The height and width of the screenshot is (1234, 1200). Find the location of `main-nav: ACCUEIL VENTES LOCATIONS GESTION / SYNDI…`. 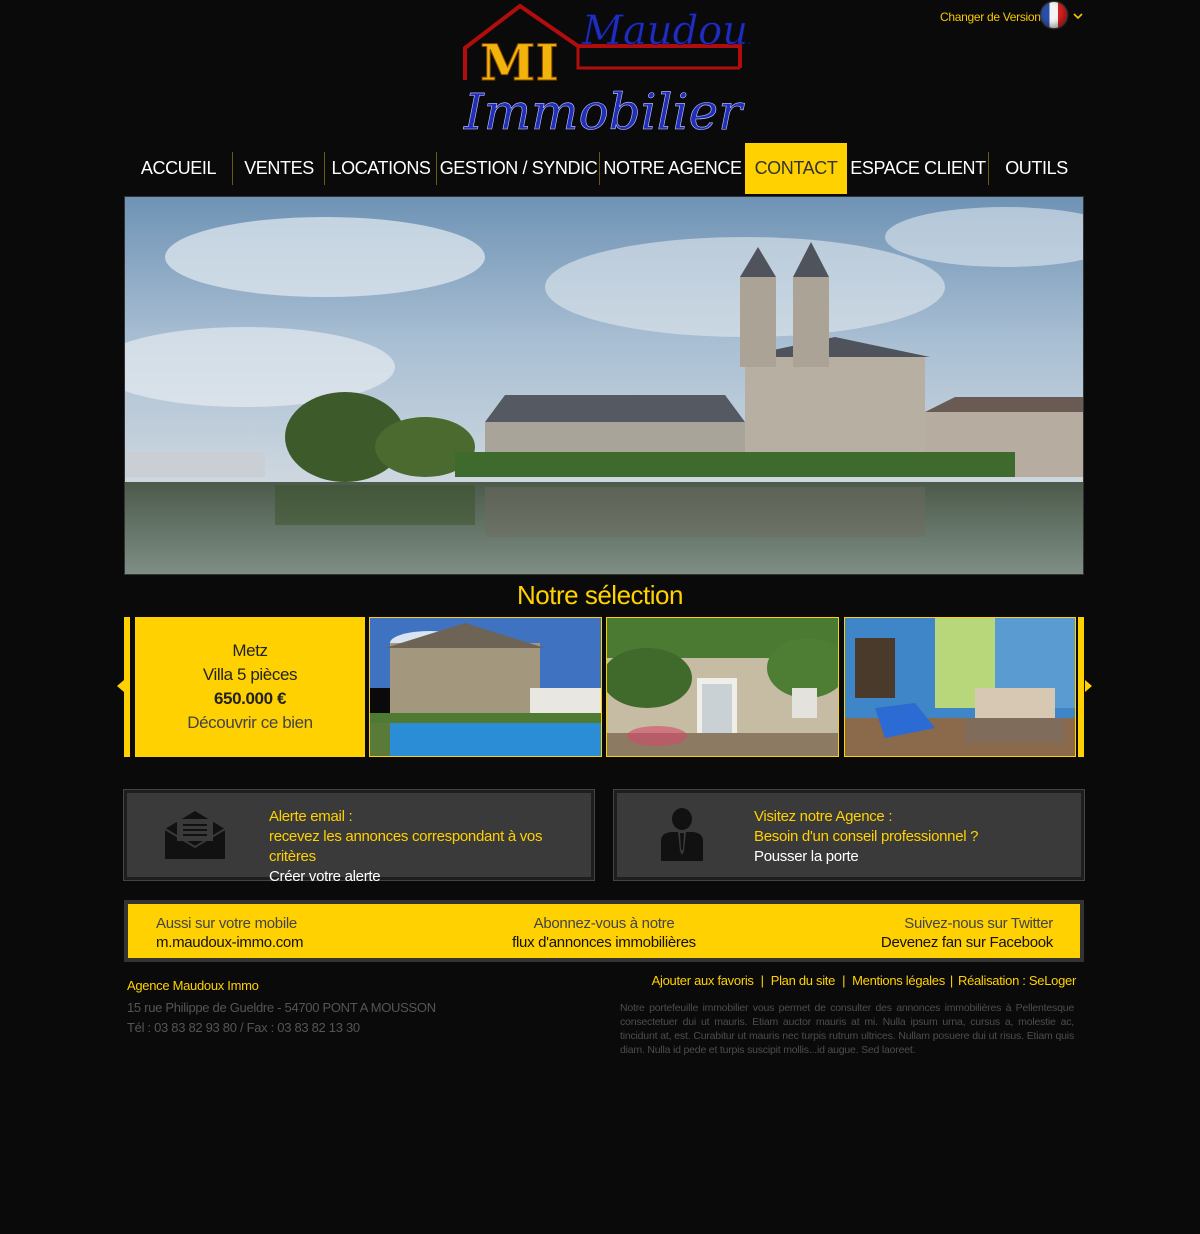

main-nav: ACCUEIL VENTES LOCATIONS GESTION / SYNDI… is located at coordinates (604, 168).